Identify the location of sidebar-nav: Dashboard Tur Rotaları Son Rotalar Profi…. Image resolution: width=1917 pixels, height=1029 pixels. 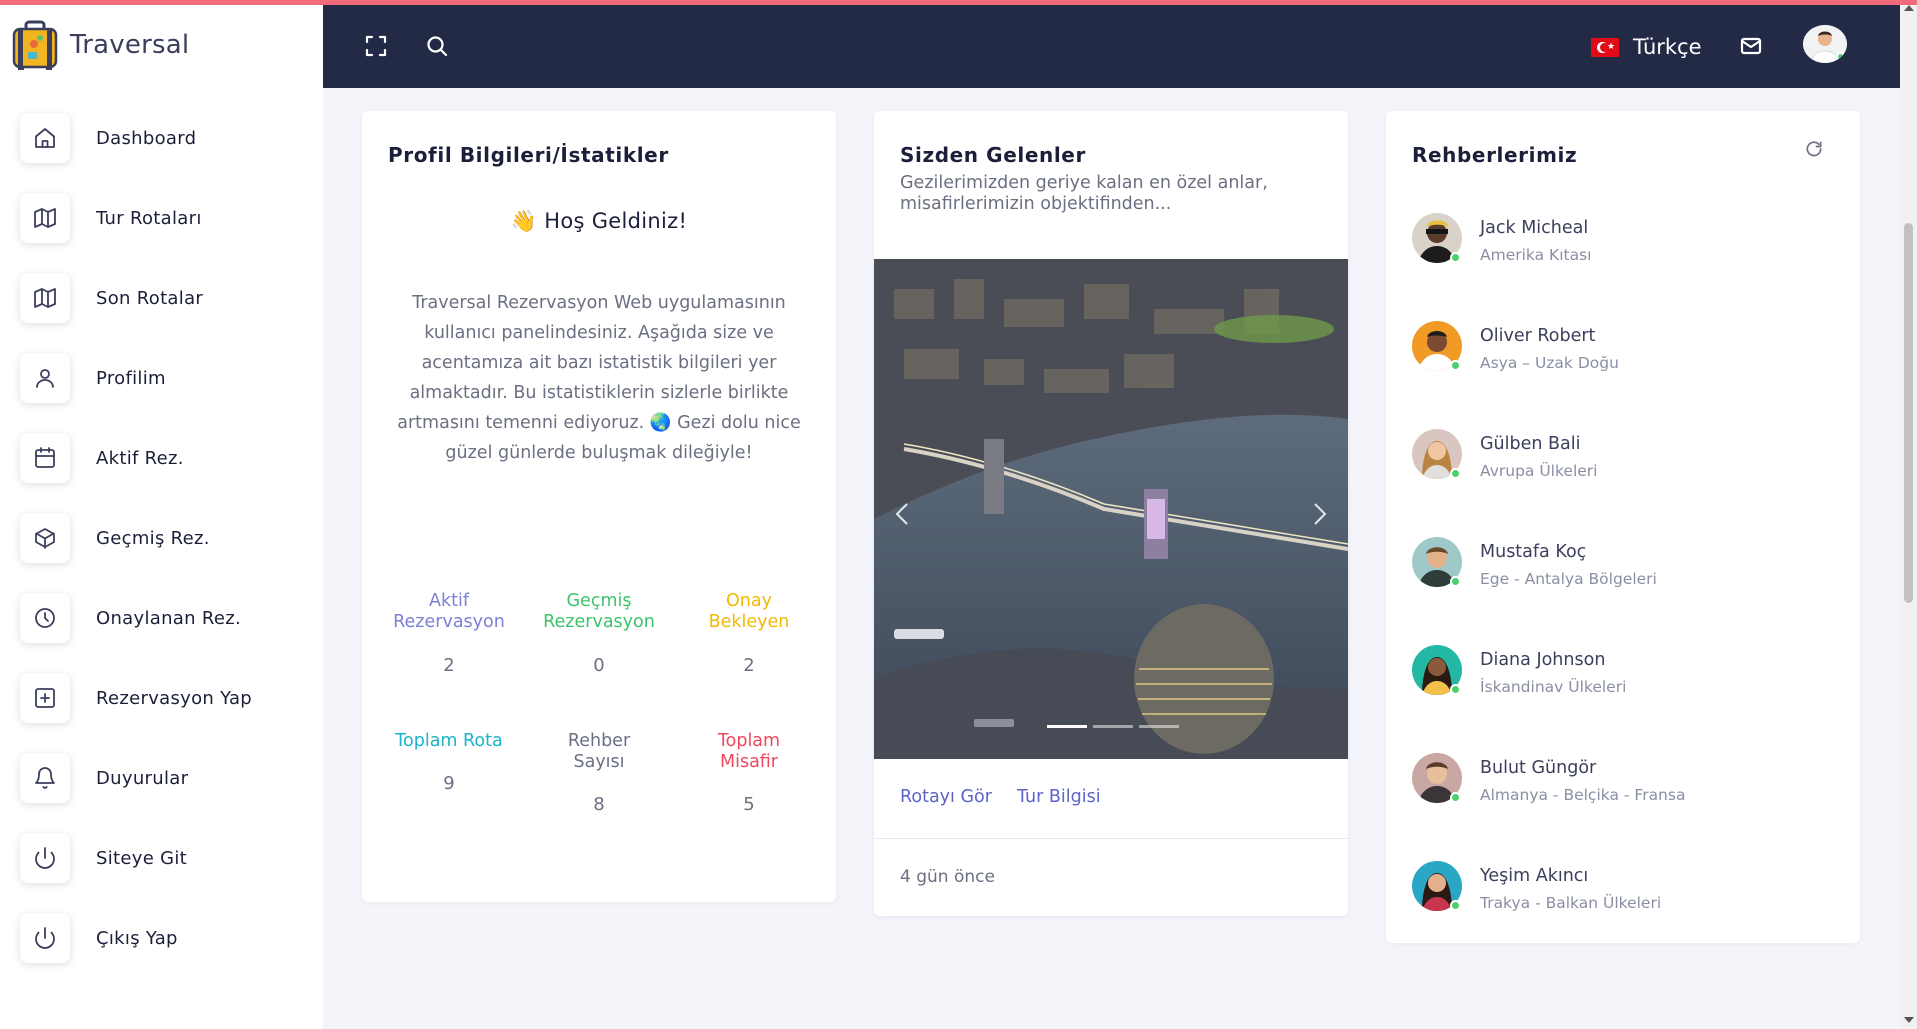
(136, 538).